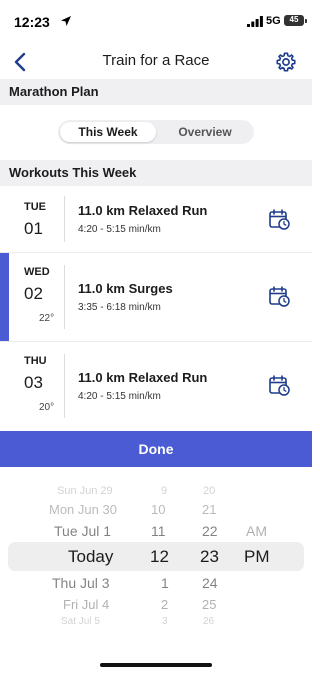  Describe the element at coordinates (81, 583) in the screenshot. I see `picker-day-option: Thu Jul 3` at that location.